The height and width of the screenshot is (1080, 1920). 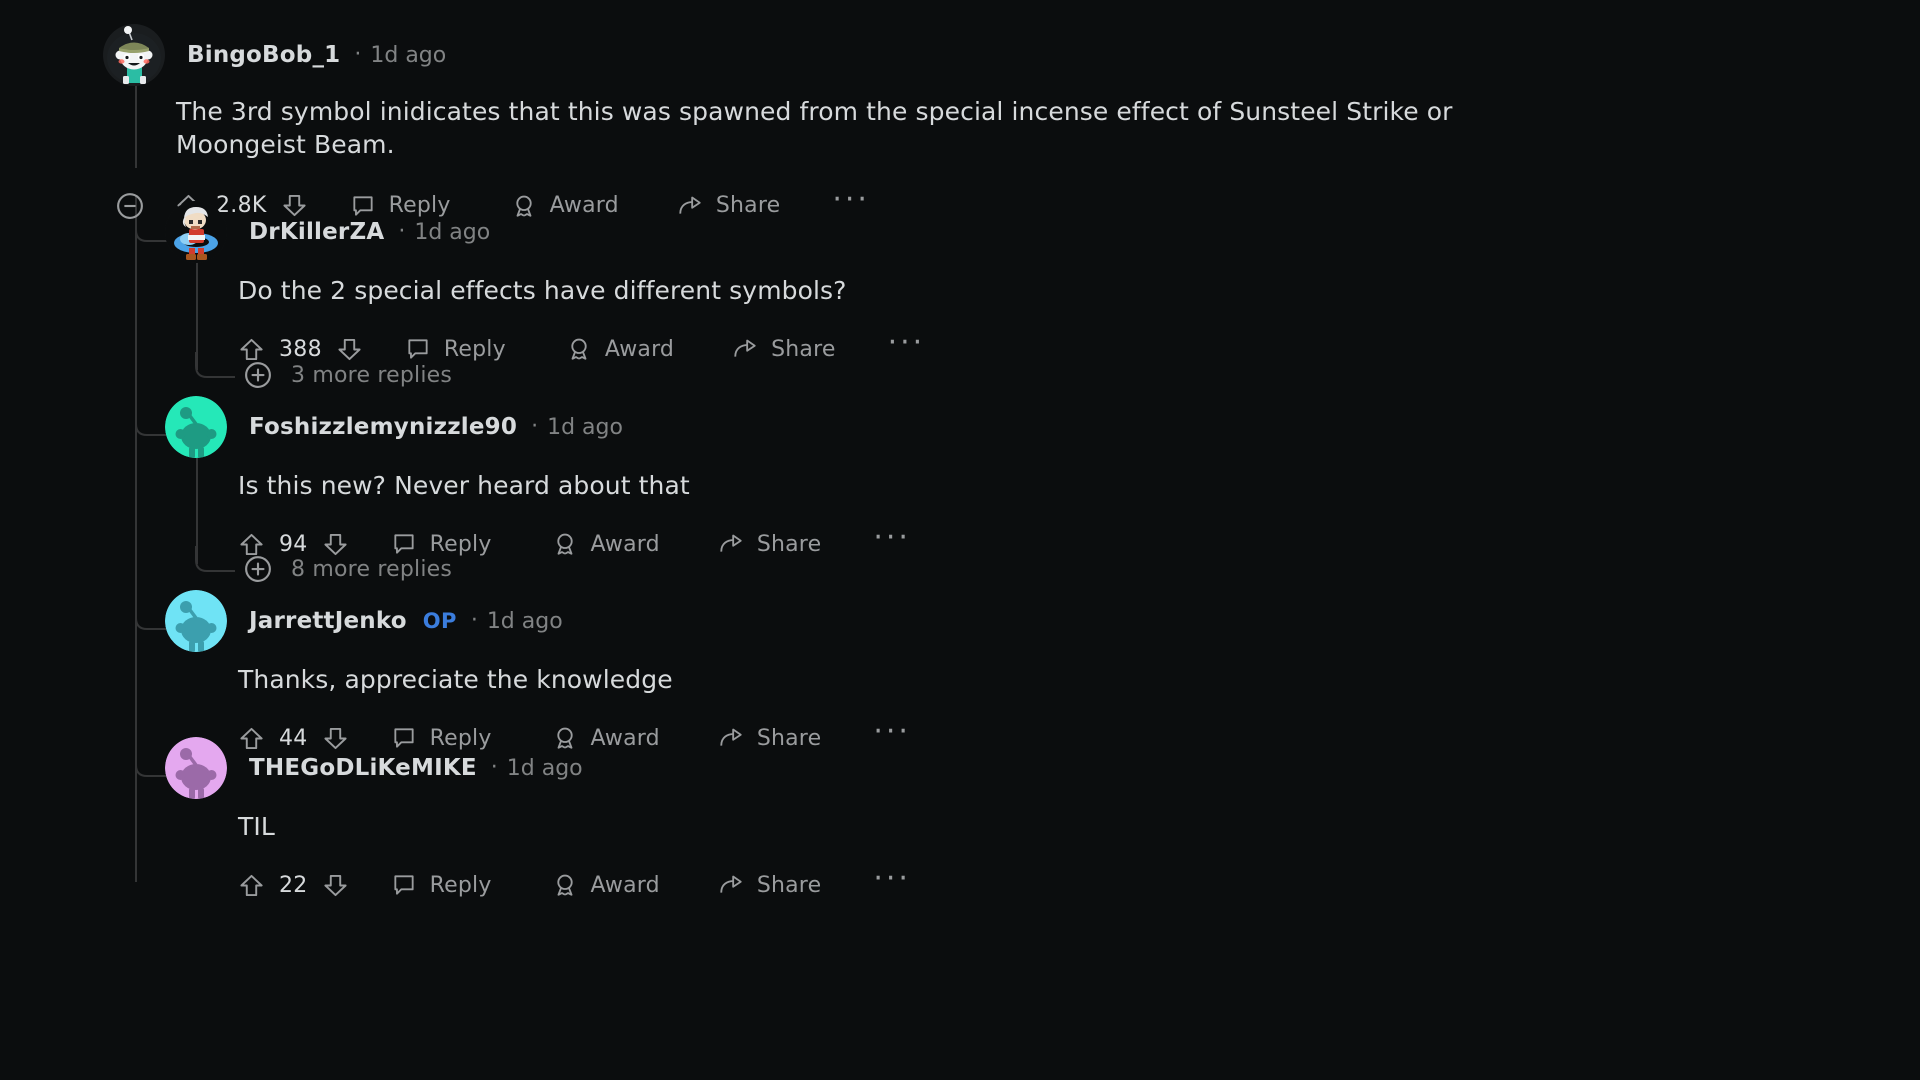 What do you see at coordinates (196, 768) in the screenshot?
I see `avatar-snoo-orchid` at bounding box center [196, 768].